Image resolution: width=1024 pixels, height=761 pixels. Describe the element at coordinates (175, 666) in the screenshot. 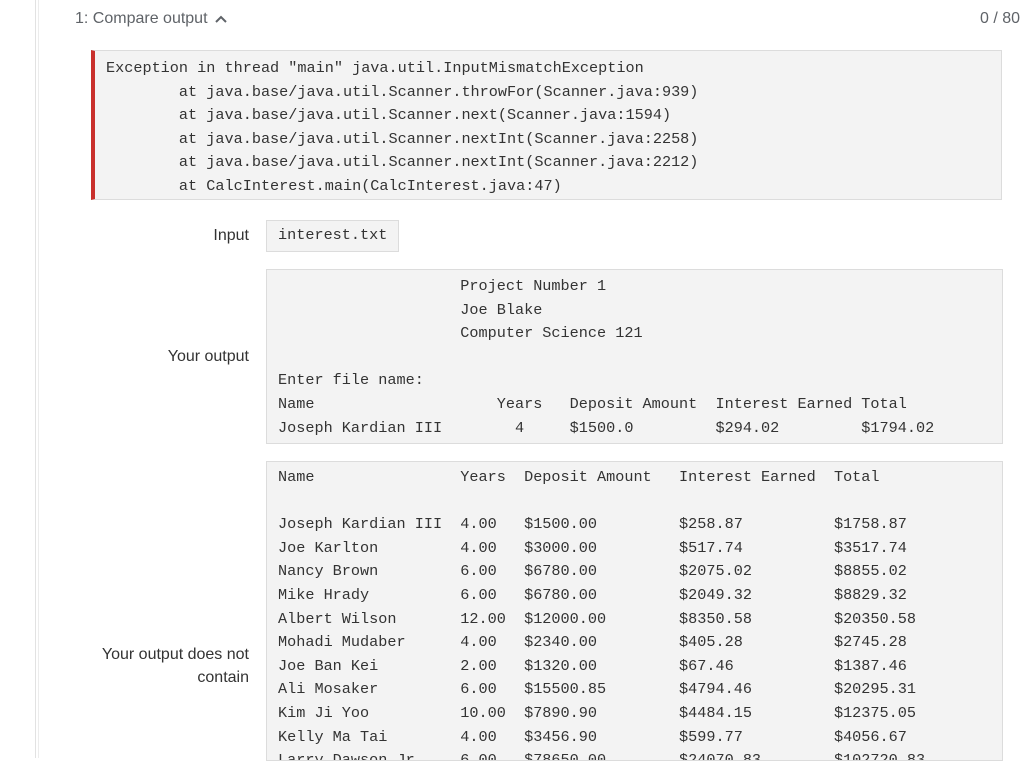

I see `expected-output-label: Your output does not contain` at that location.